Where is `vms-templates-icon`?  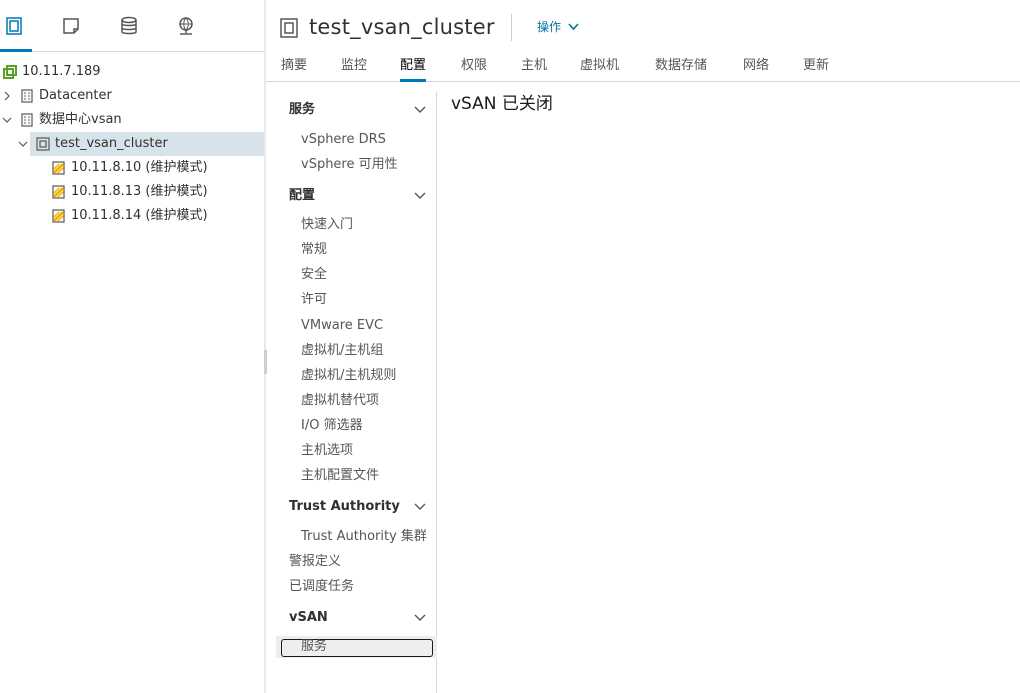
vms-templates-icon is located at coordinates (71, 26).